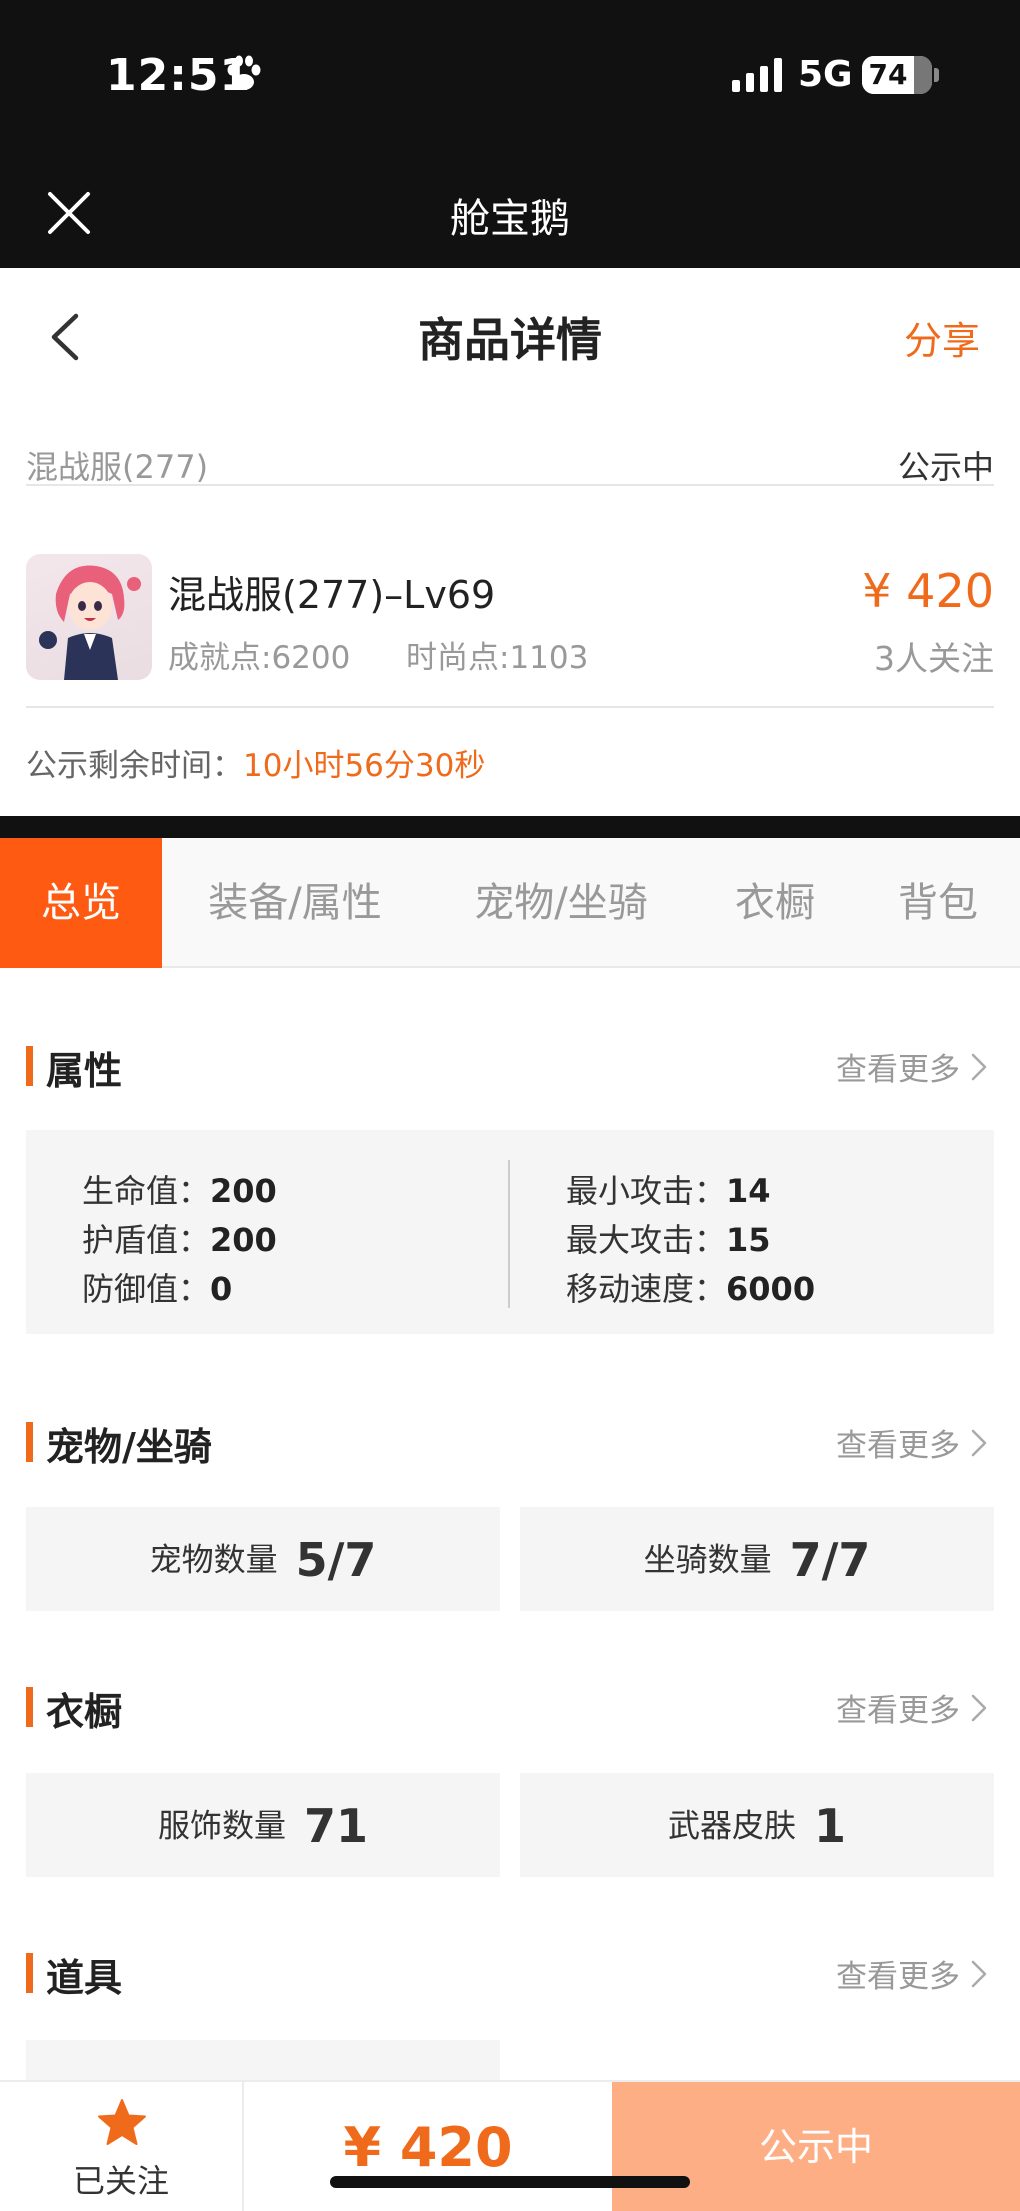  I want to click on fashion-points: 时尚点:1103, so click(497, 658).